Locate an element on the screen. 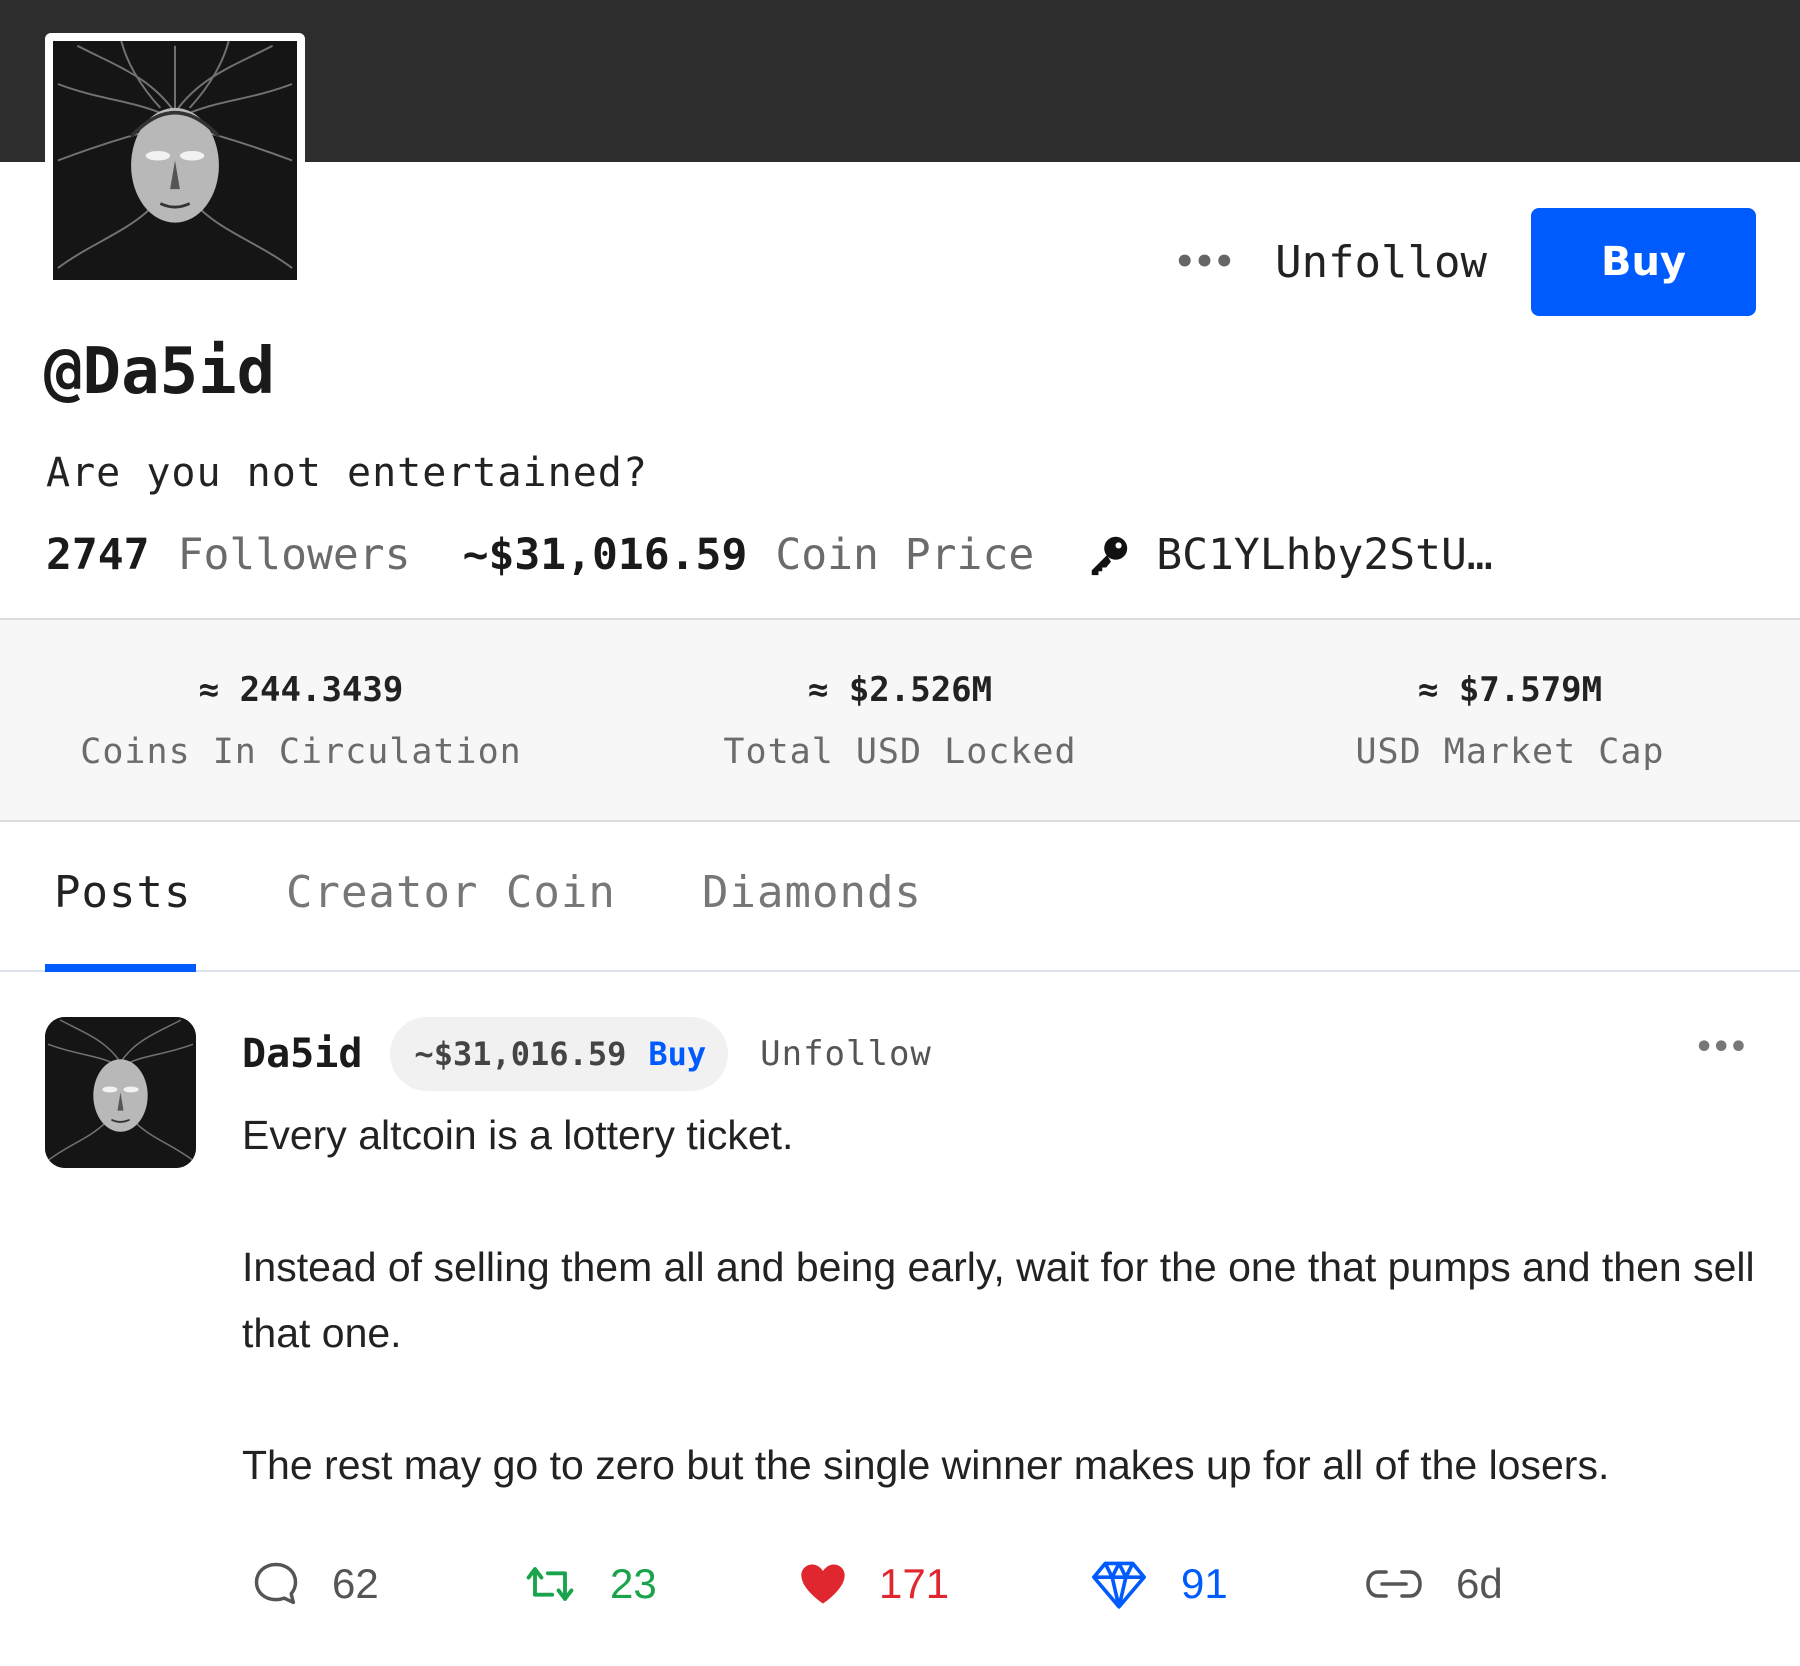  profile-avatar is located at coordinates (175, 160).